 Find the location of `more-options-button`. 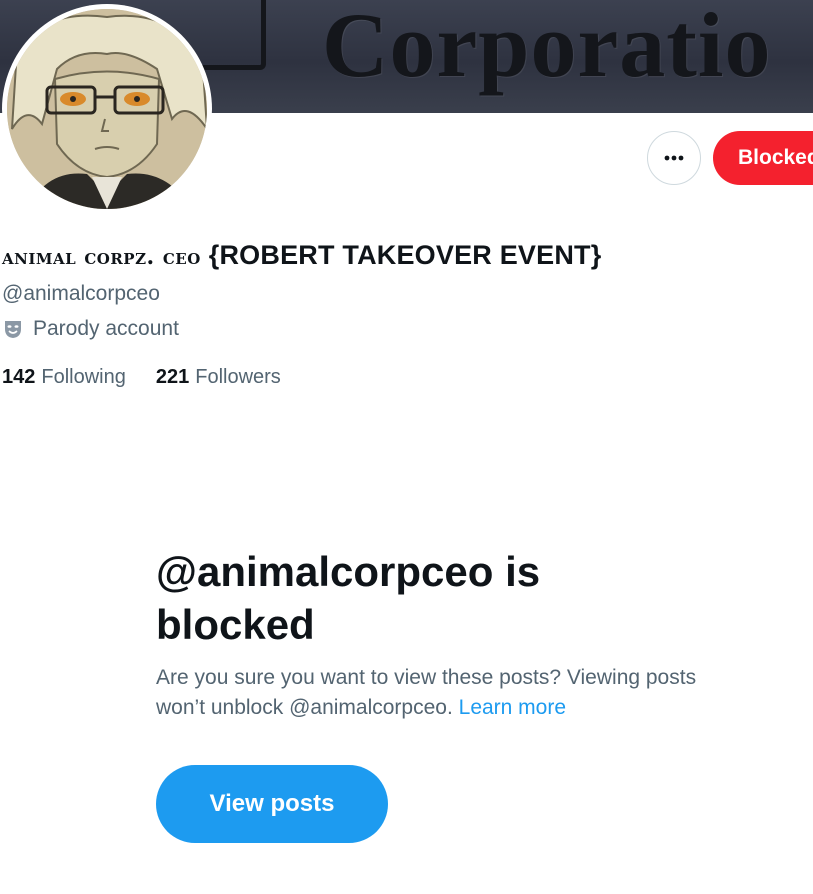

more-options-button is located at coordinates (674, 158).